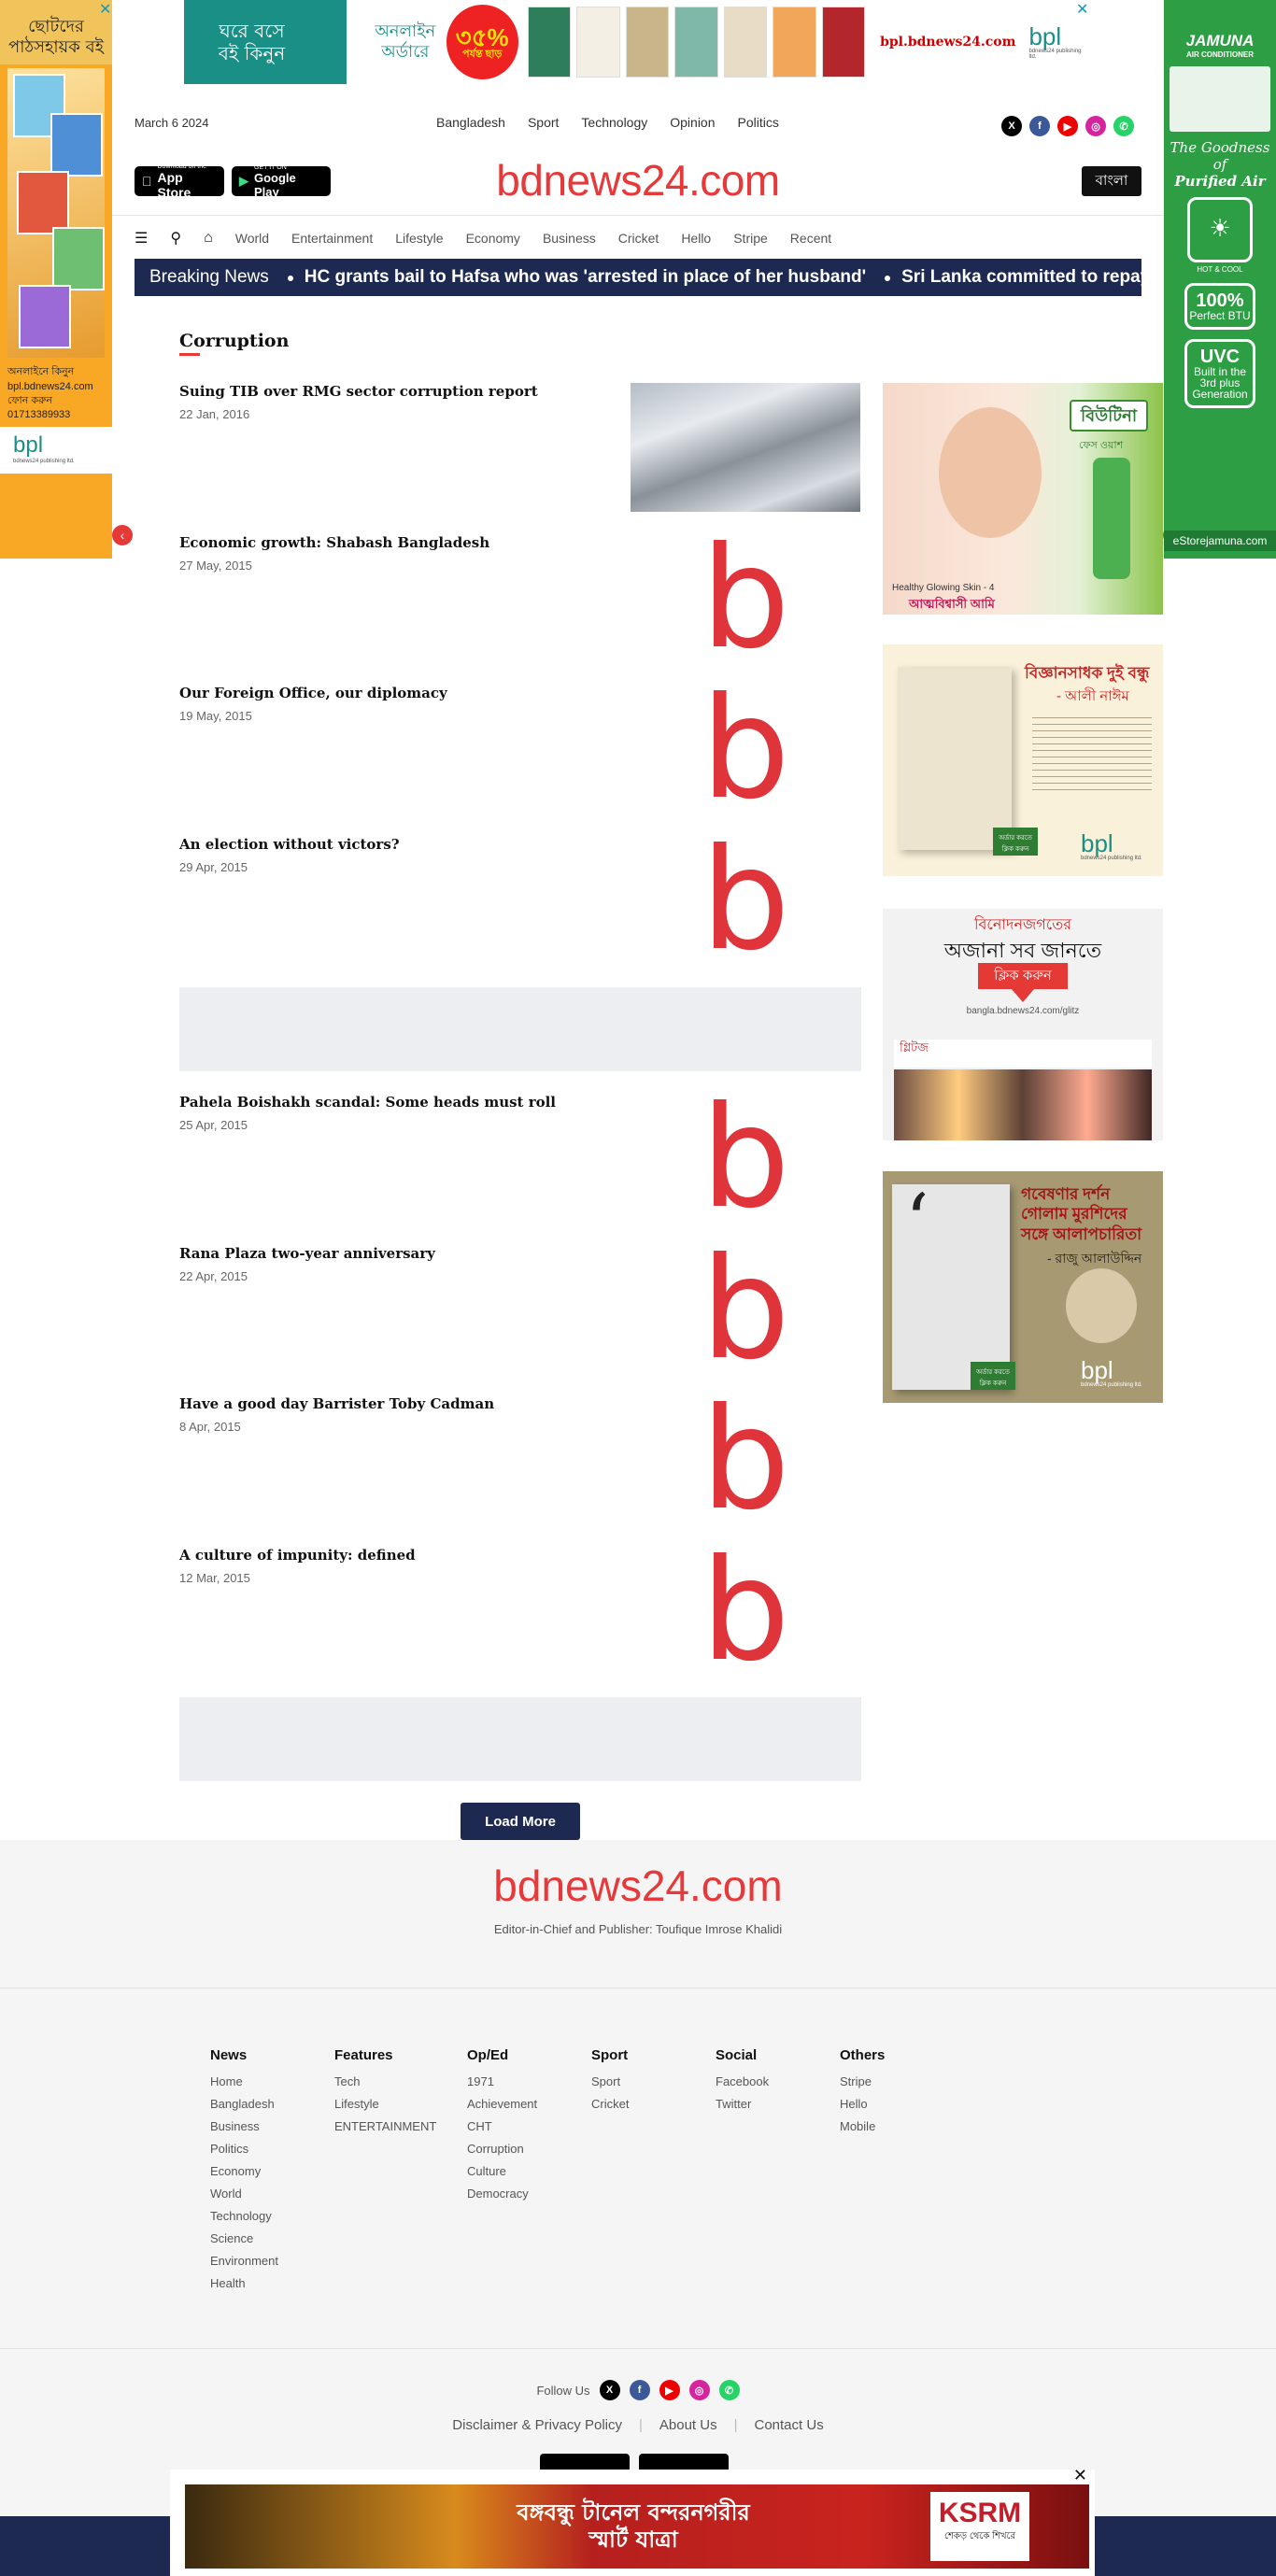 The image size is (1276, 2576). What do you see at coordinates (244, 2239) in the screenshot?
I see `footer-link: Science` at bounding box center [244, 2239].